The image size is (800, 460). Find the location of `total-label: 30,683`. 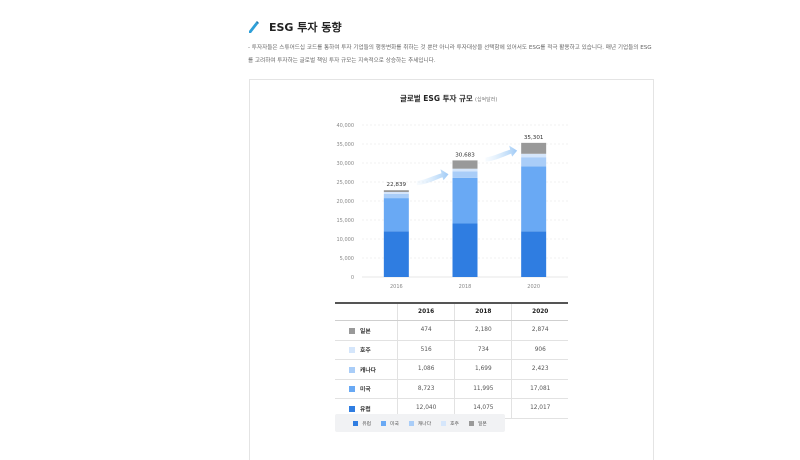

total-label: 30,683 is located at coordinates (465, 155).